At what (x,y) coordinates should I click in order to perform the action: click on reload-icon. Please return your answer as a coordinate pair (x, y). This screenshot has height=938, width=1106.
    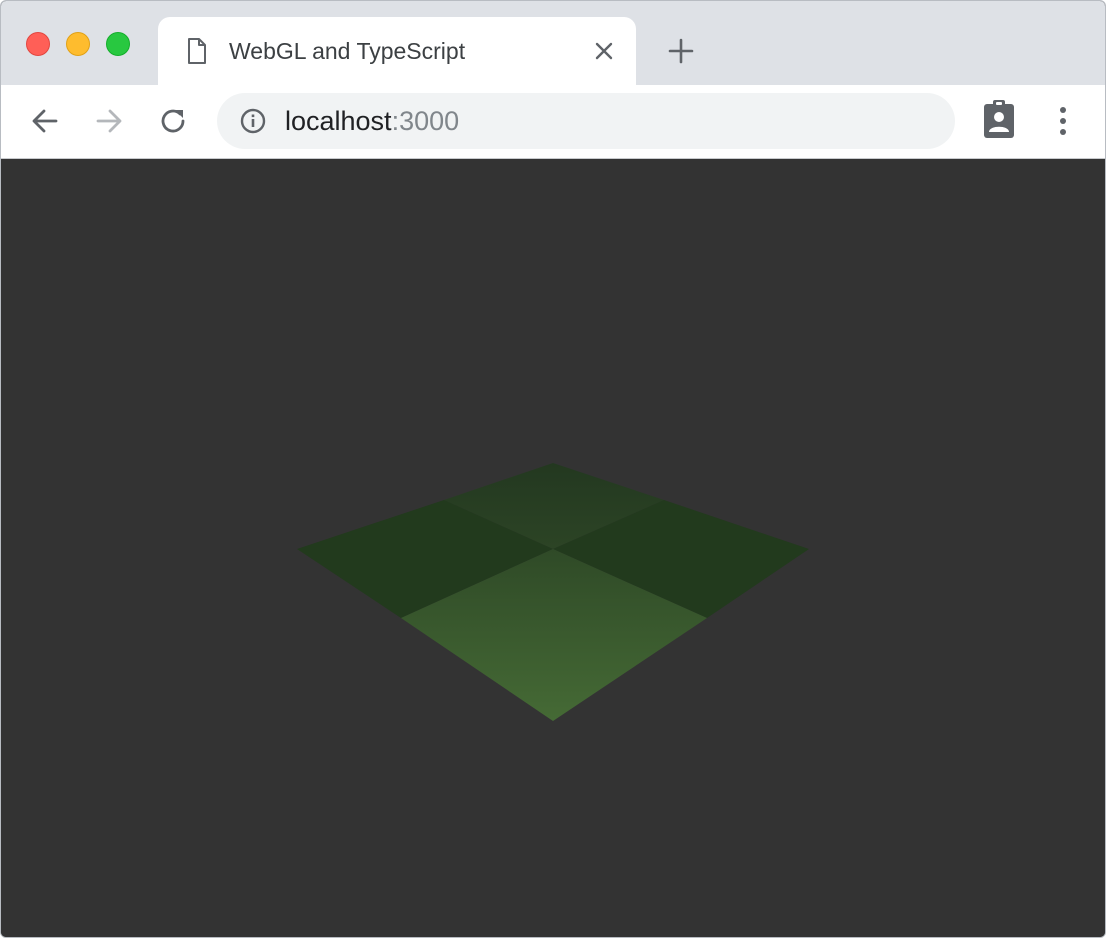
    Looking at the image, I should click on (173, 121).